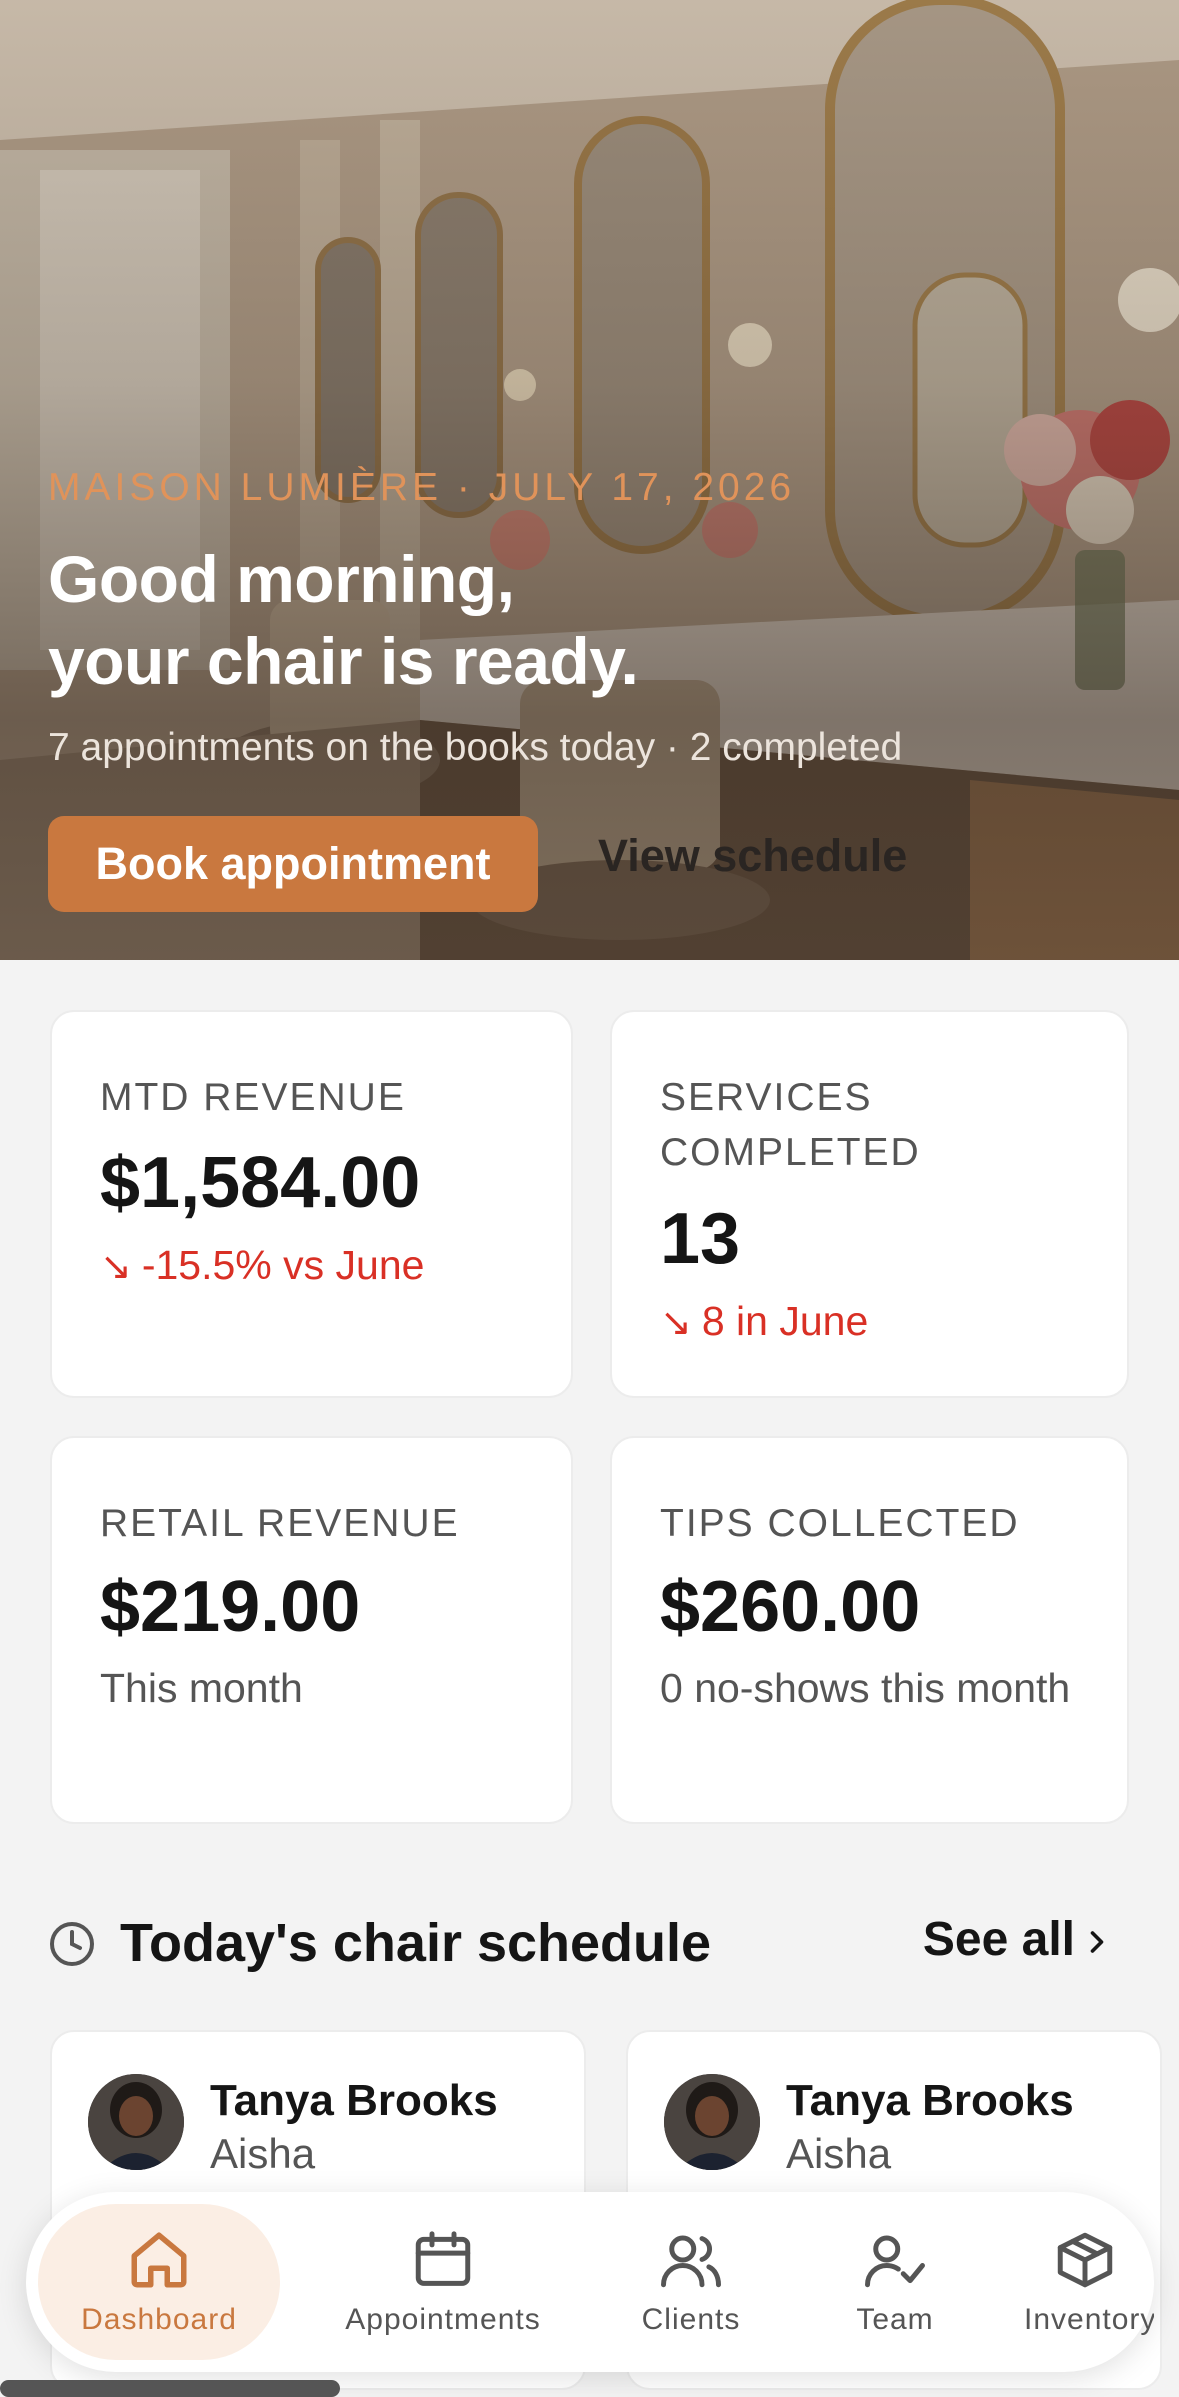 This screenshot has width=1179, height=2397. I want to click on retail-revenue-card: RETAIL REVENUE $219.00 This month, so click(311, 1630).